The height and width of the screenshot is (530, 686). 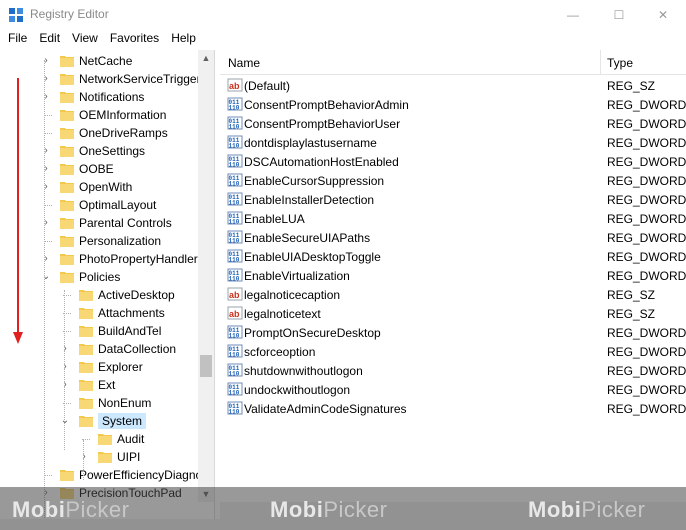 I want to click on tree-item: Attachments, so click(x=99, y=313).